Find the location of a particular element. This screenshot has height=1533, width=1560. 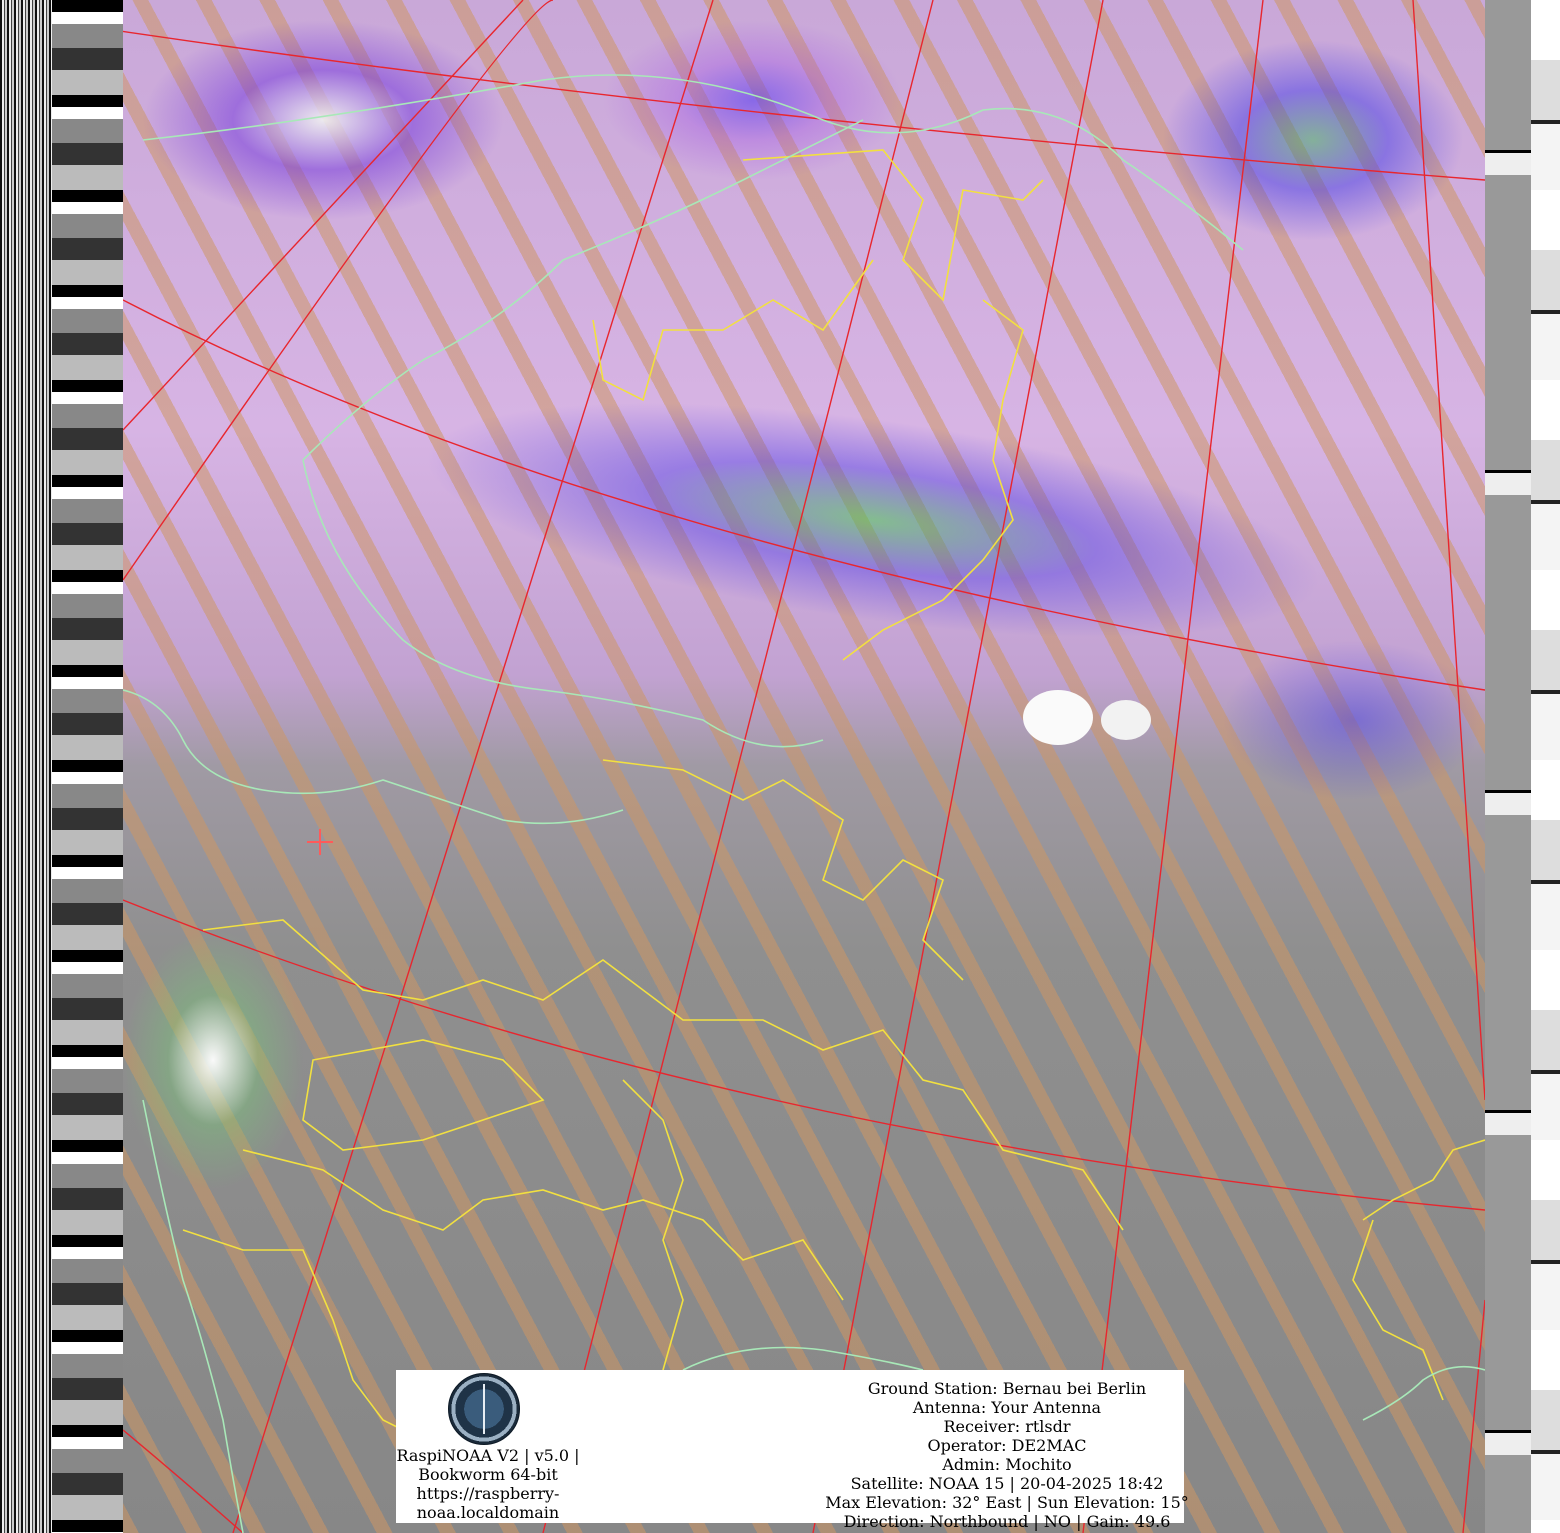

admin: Admin: Mochito is located at coordinates (1007, 1464).